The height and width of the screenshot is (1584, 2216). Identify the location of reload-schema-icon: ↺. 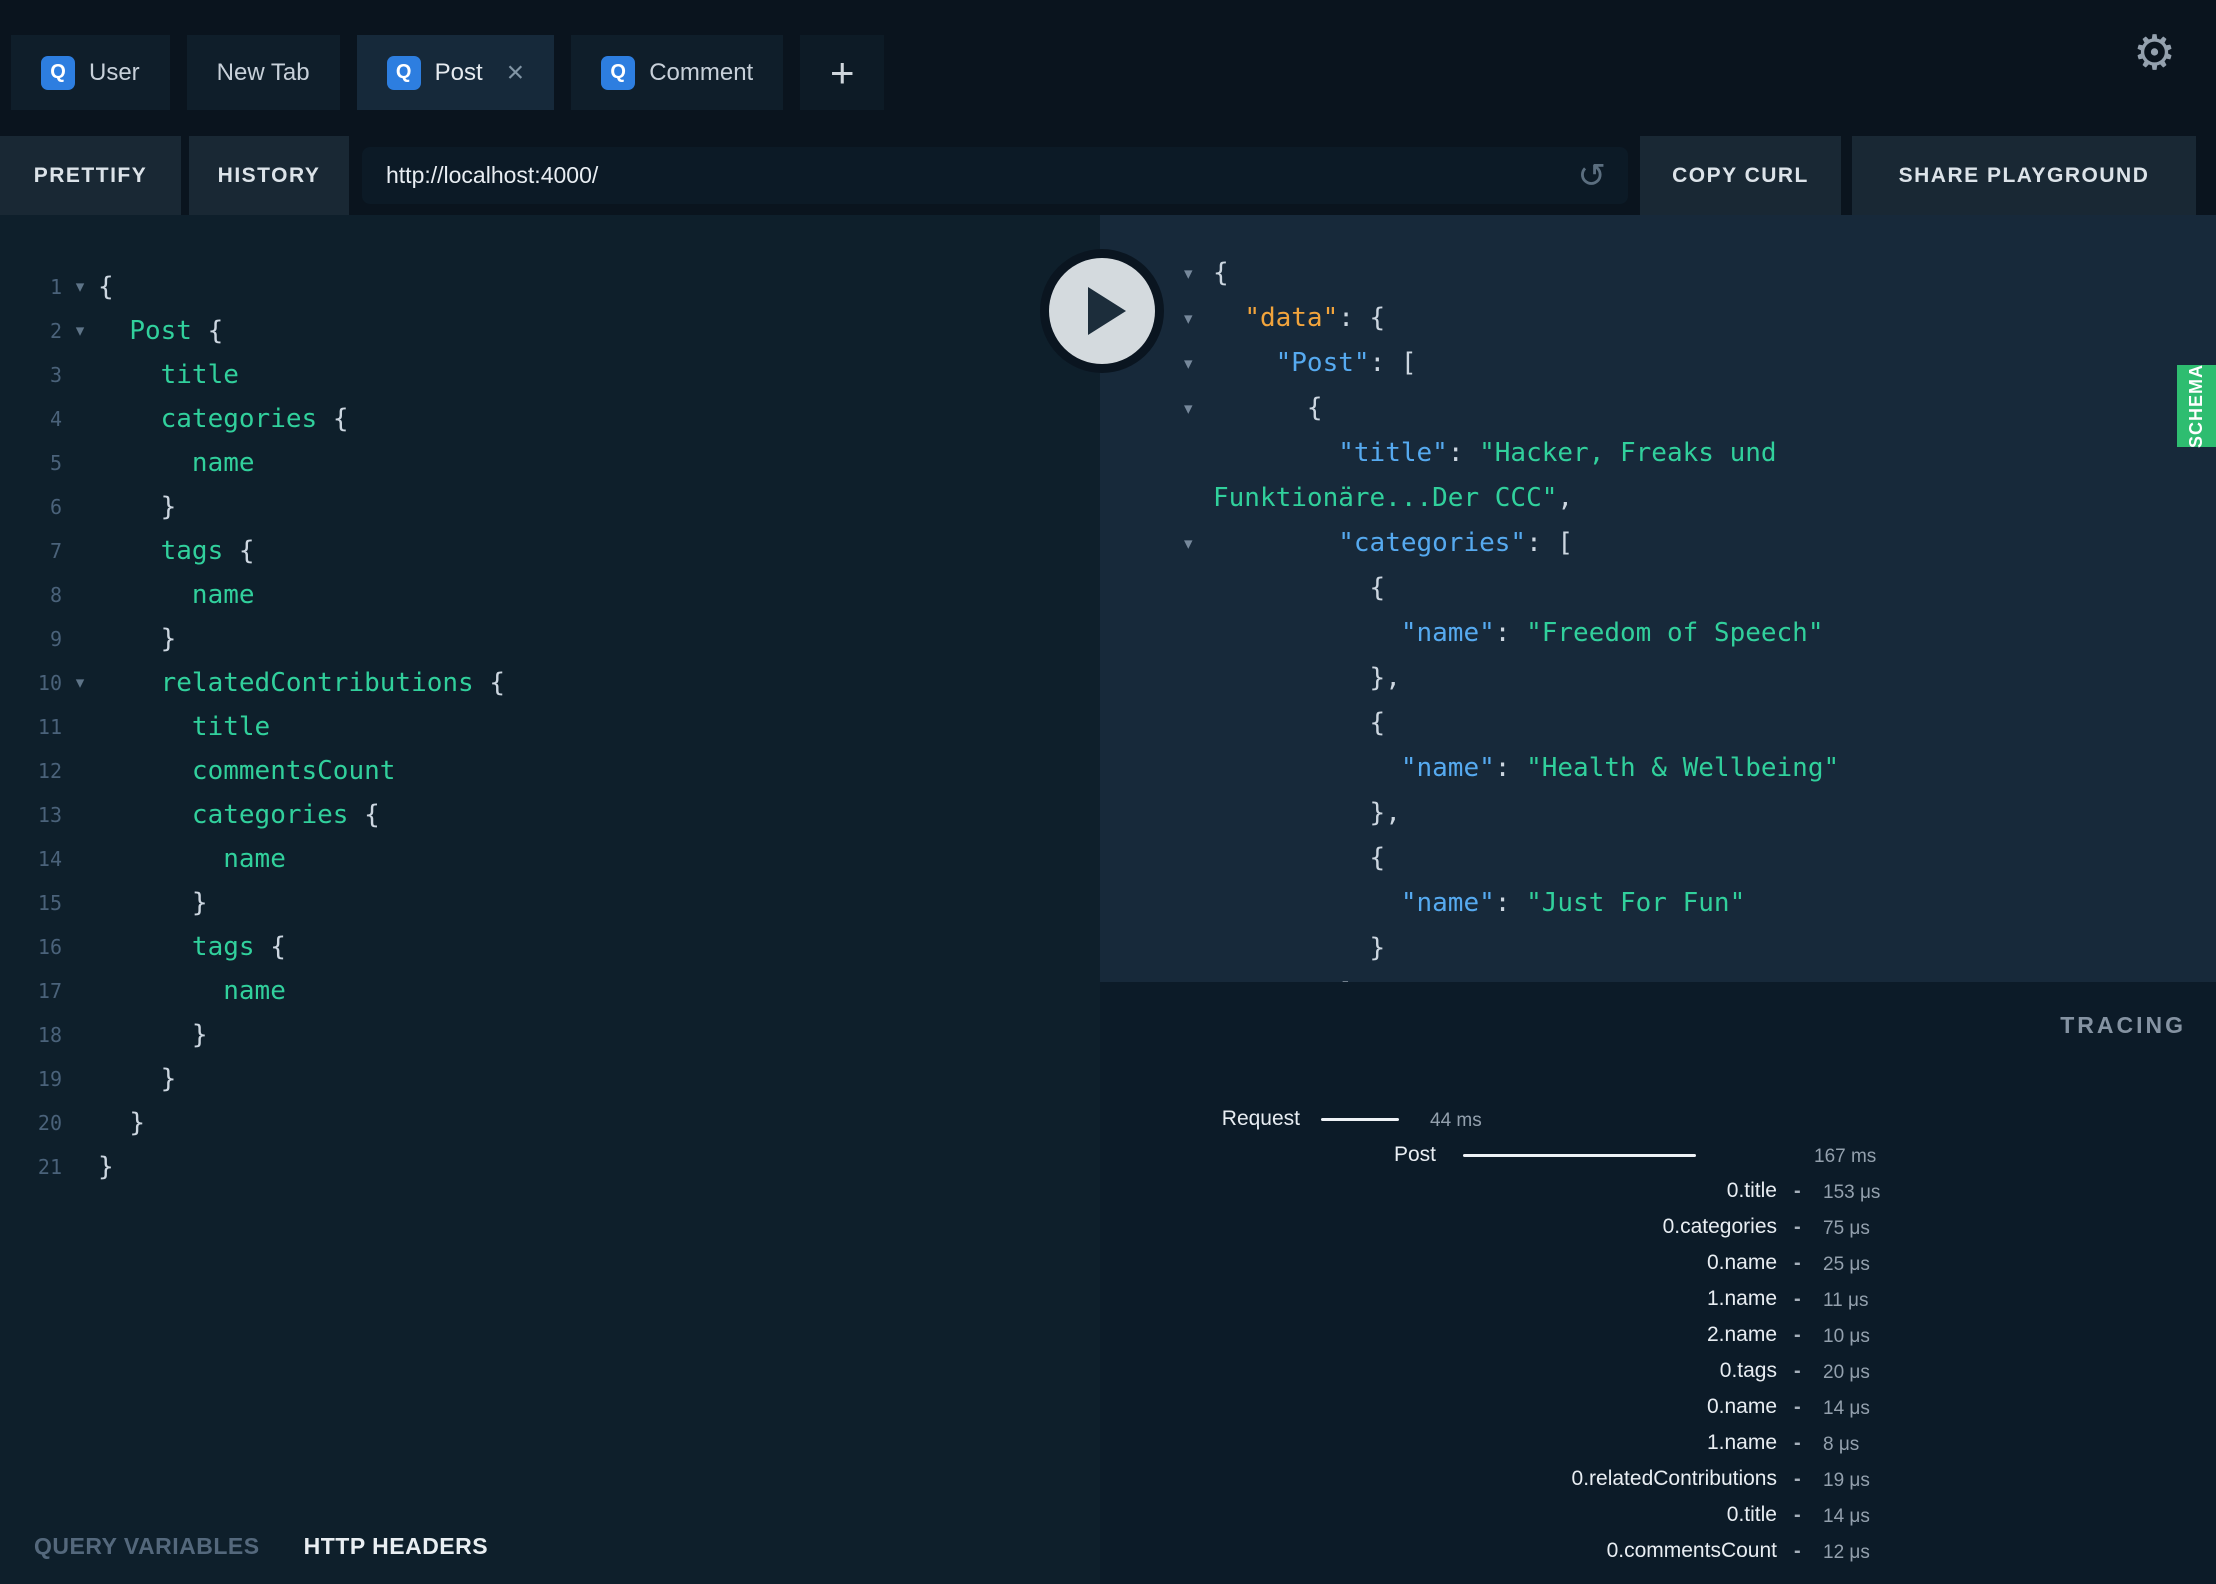
(1592, 176).